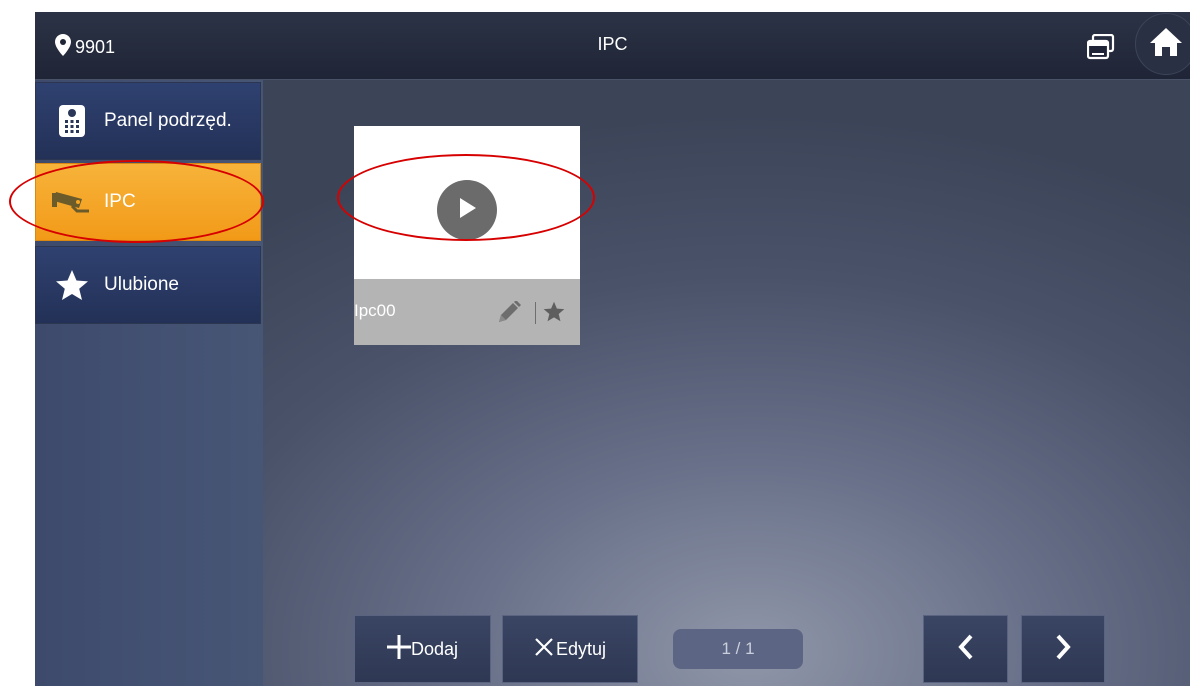 This screenshot has width=1190, height=686. I want to click on next-page-button, so click(1063, 649).